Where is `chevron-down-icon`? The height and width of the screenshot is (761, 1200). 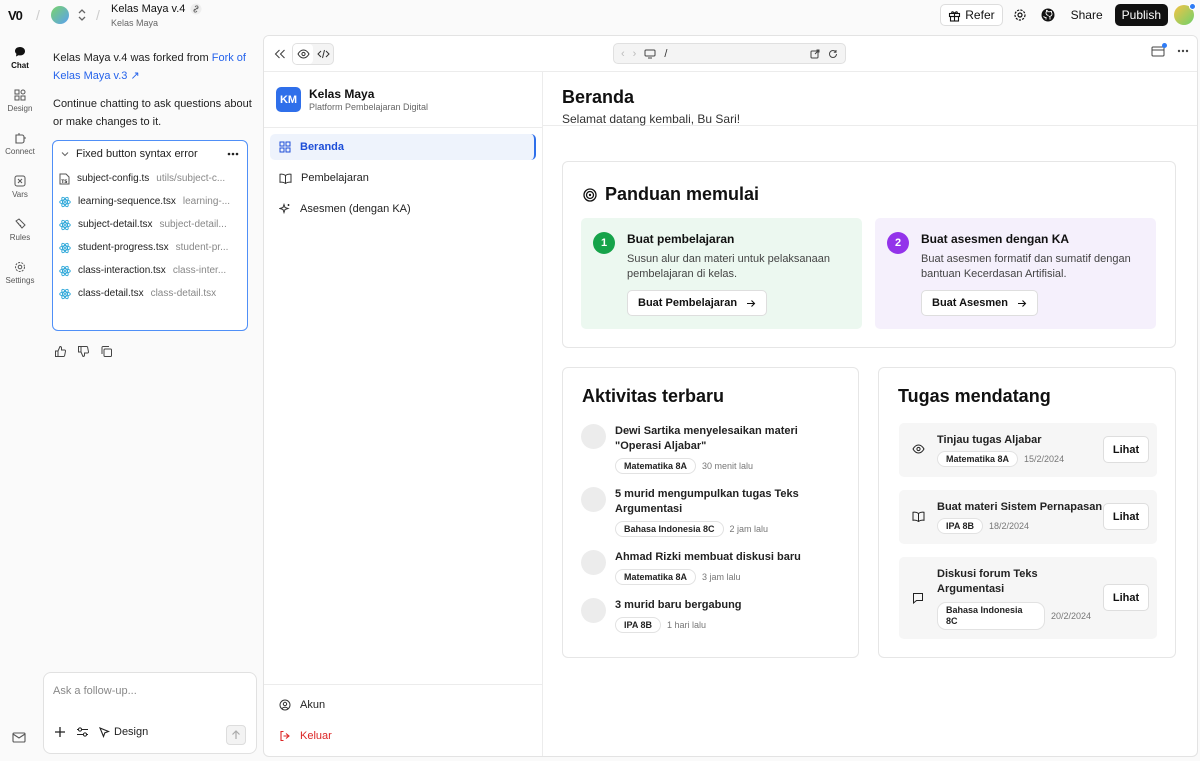
chevron-down-icon is located at coordinates (65, 154).